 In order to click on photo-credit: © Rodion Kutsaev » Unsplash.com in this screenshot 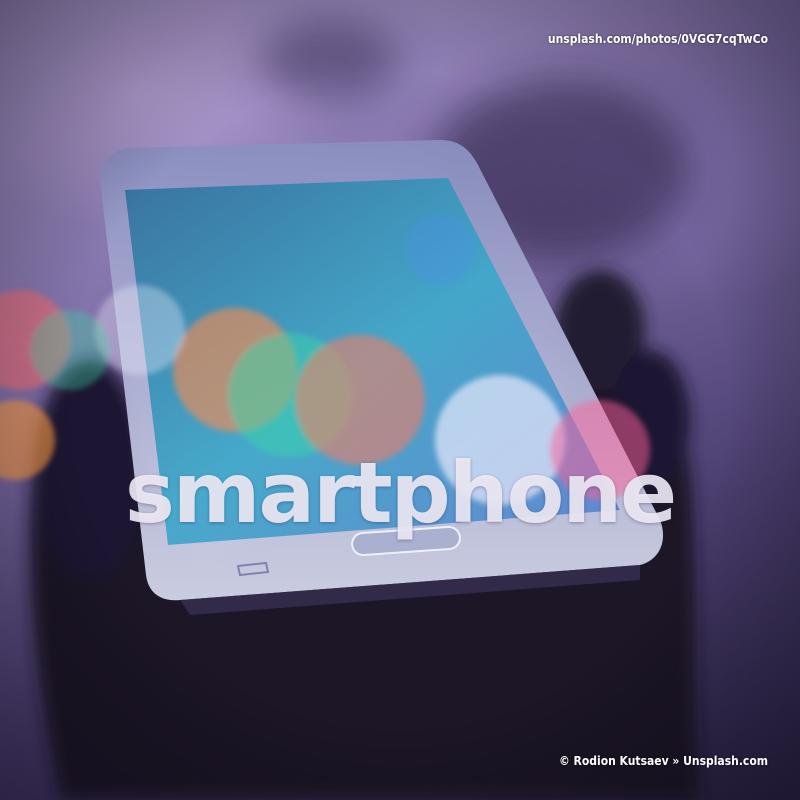, I will do `click(663, 761)`.